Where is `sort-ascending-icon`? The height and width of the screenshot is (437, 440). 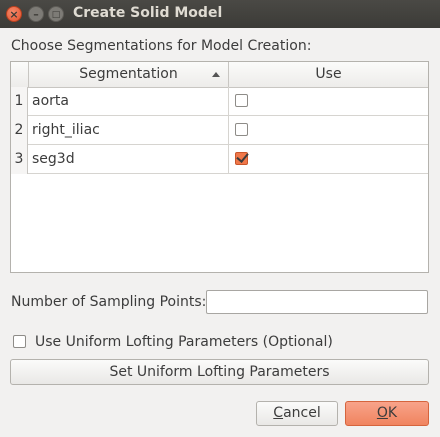
sort-ascending-icon is located at coordinates (216, 74).